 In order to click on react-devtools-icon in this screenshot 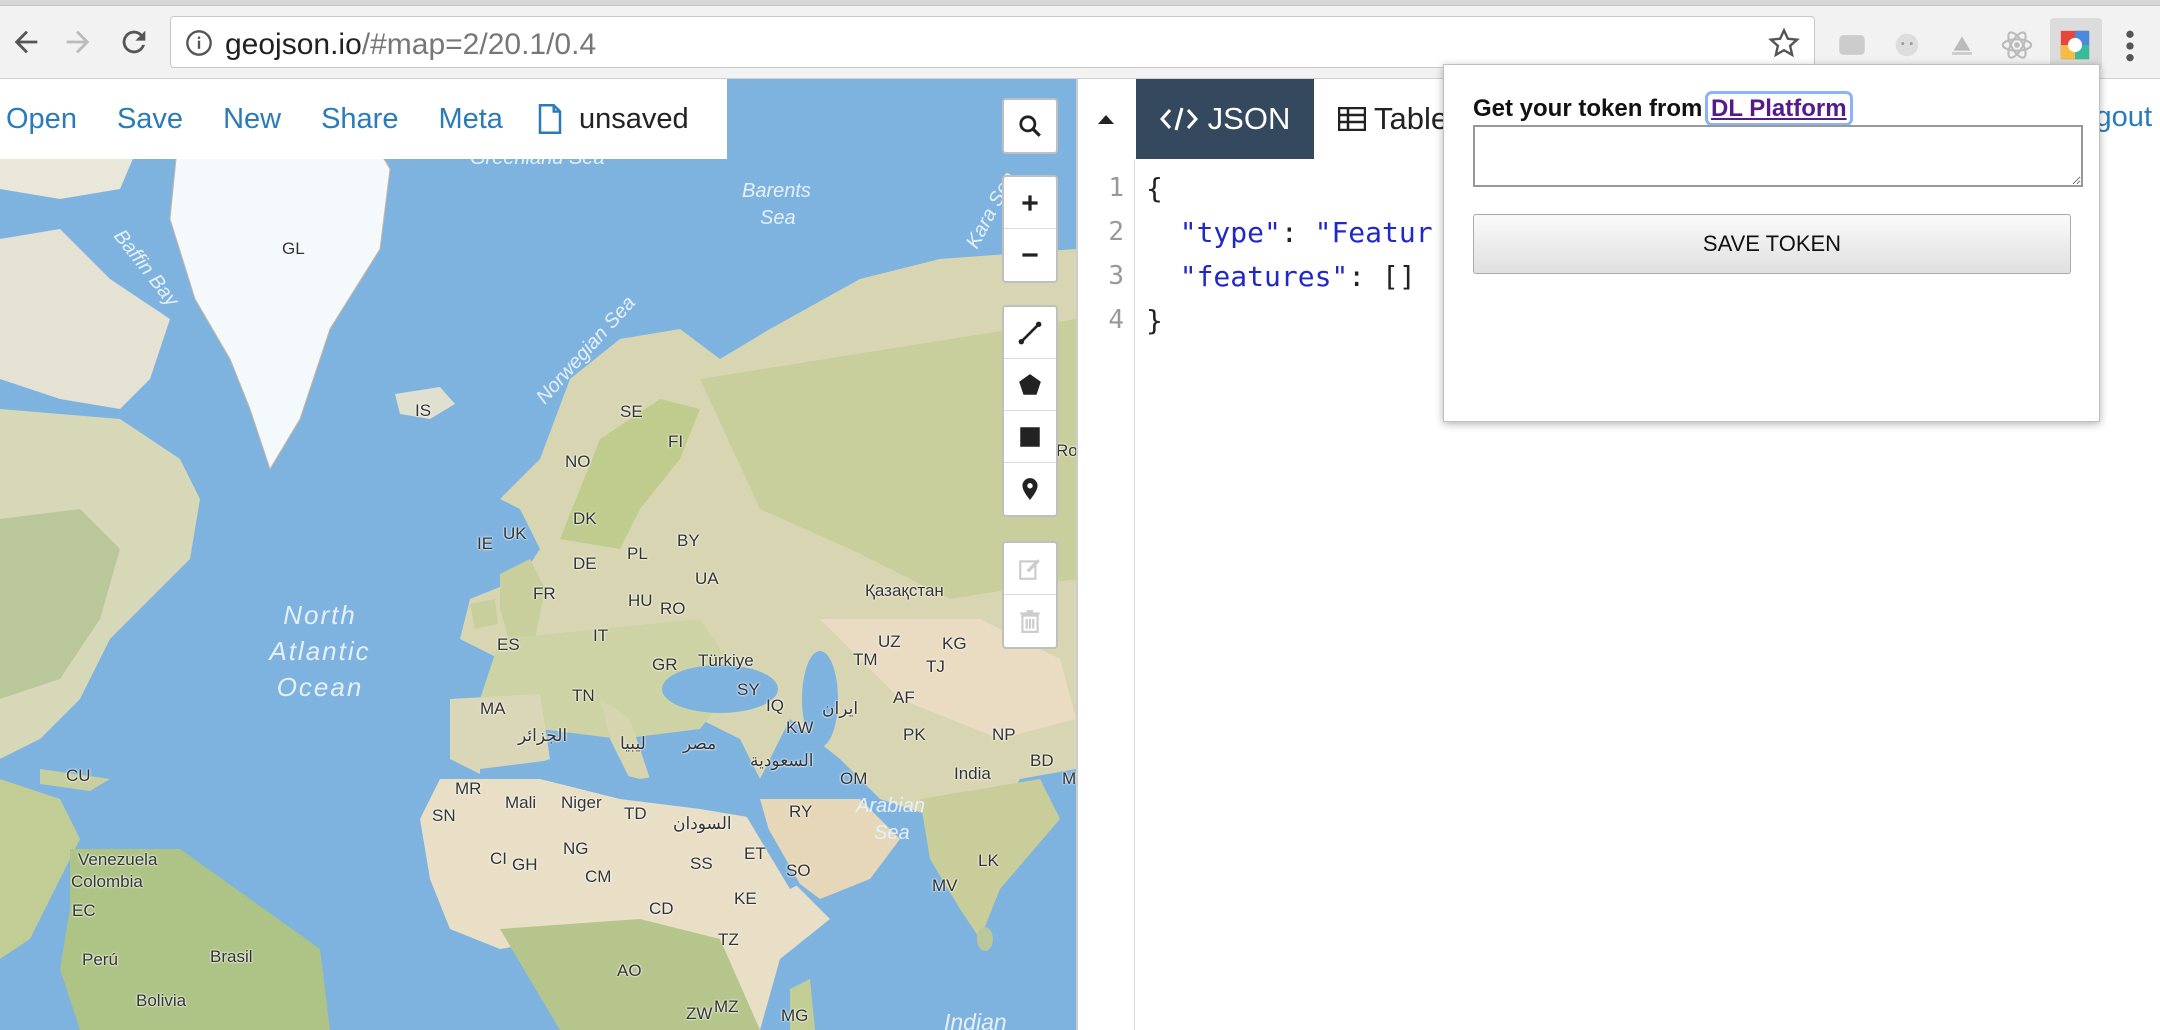, I will do `click(2017, 45)`.